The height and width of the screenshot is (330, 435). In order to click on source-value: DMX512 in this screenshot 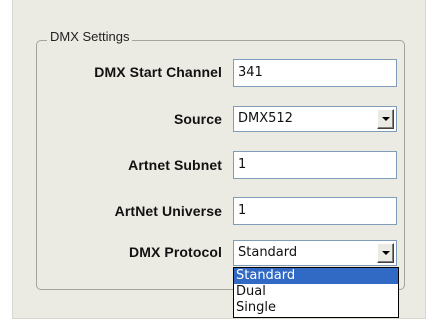, I will do `click(265, 118)`.